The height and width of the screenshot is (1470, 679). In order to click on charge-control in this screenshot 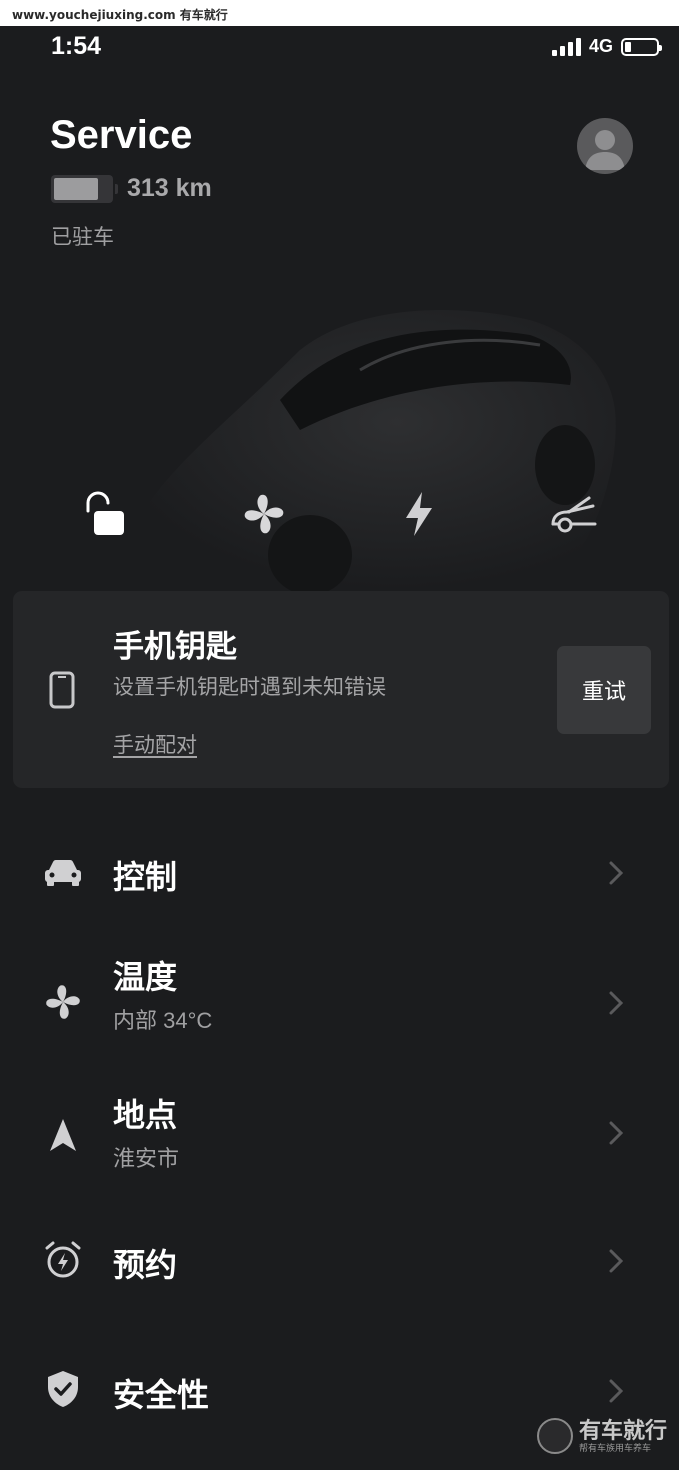, I will do `click(419, 514)`.